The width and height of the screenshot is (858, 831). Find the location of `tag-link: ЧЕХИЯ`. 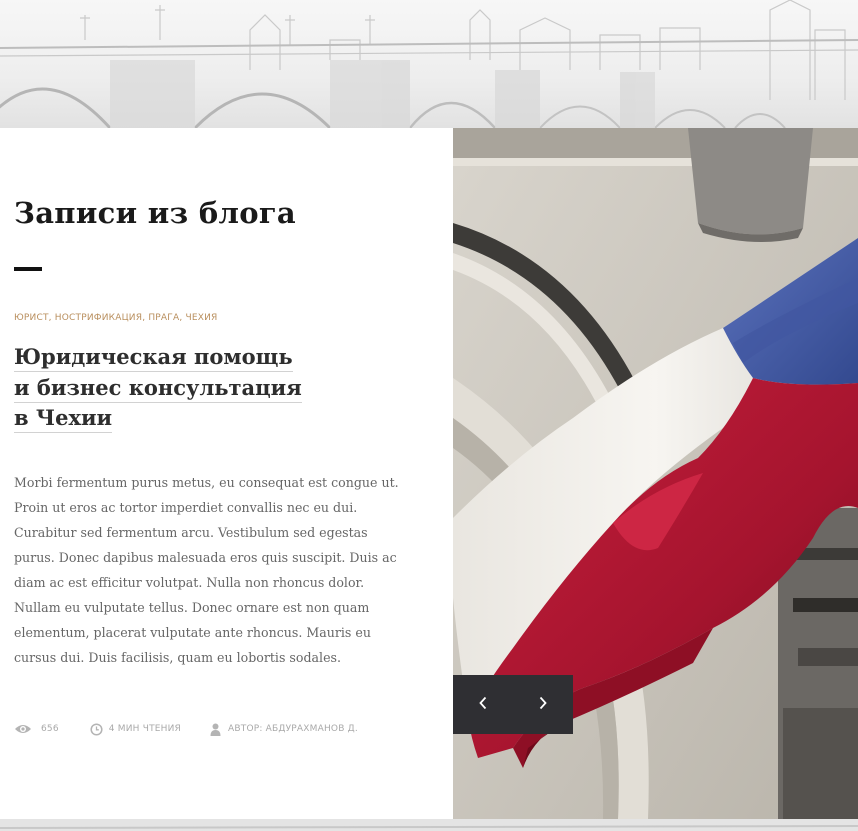

tag-link: ЧЕХИЯ is located at coordinates (201, 318).